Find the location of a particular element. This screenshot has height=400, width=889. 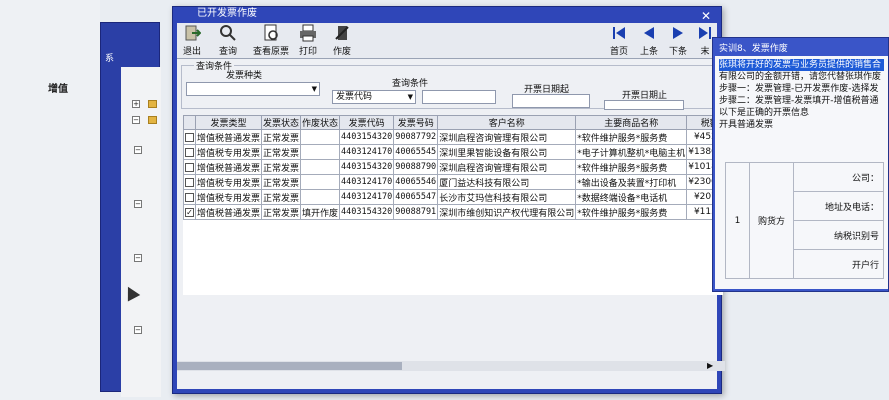

exit-icon is located at coordinates (193, 33).